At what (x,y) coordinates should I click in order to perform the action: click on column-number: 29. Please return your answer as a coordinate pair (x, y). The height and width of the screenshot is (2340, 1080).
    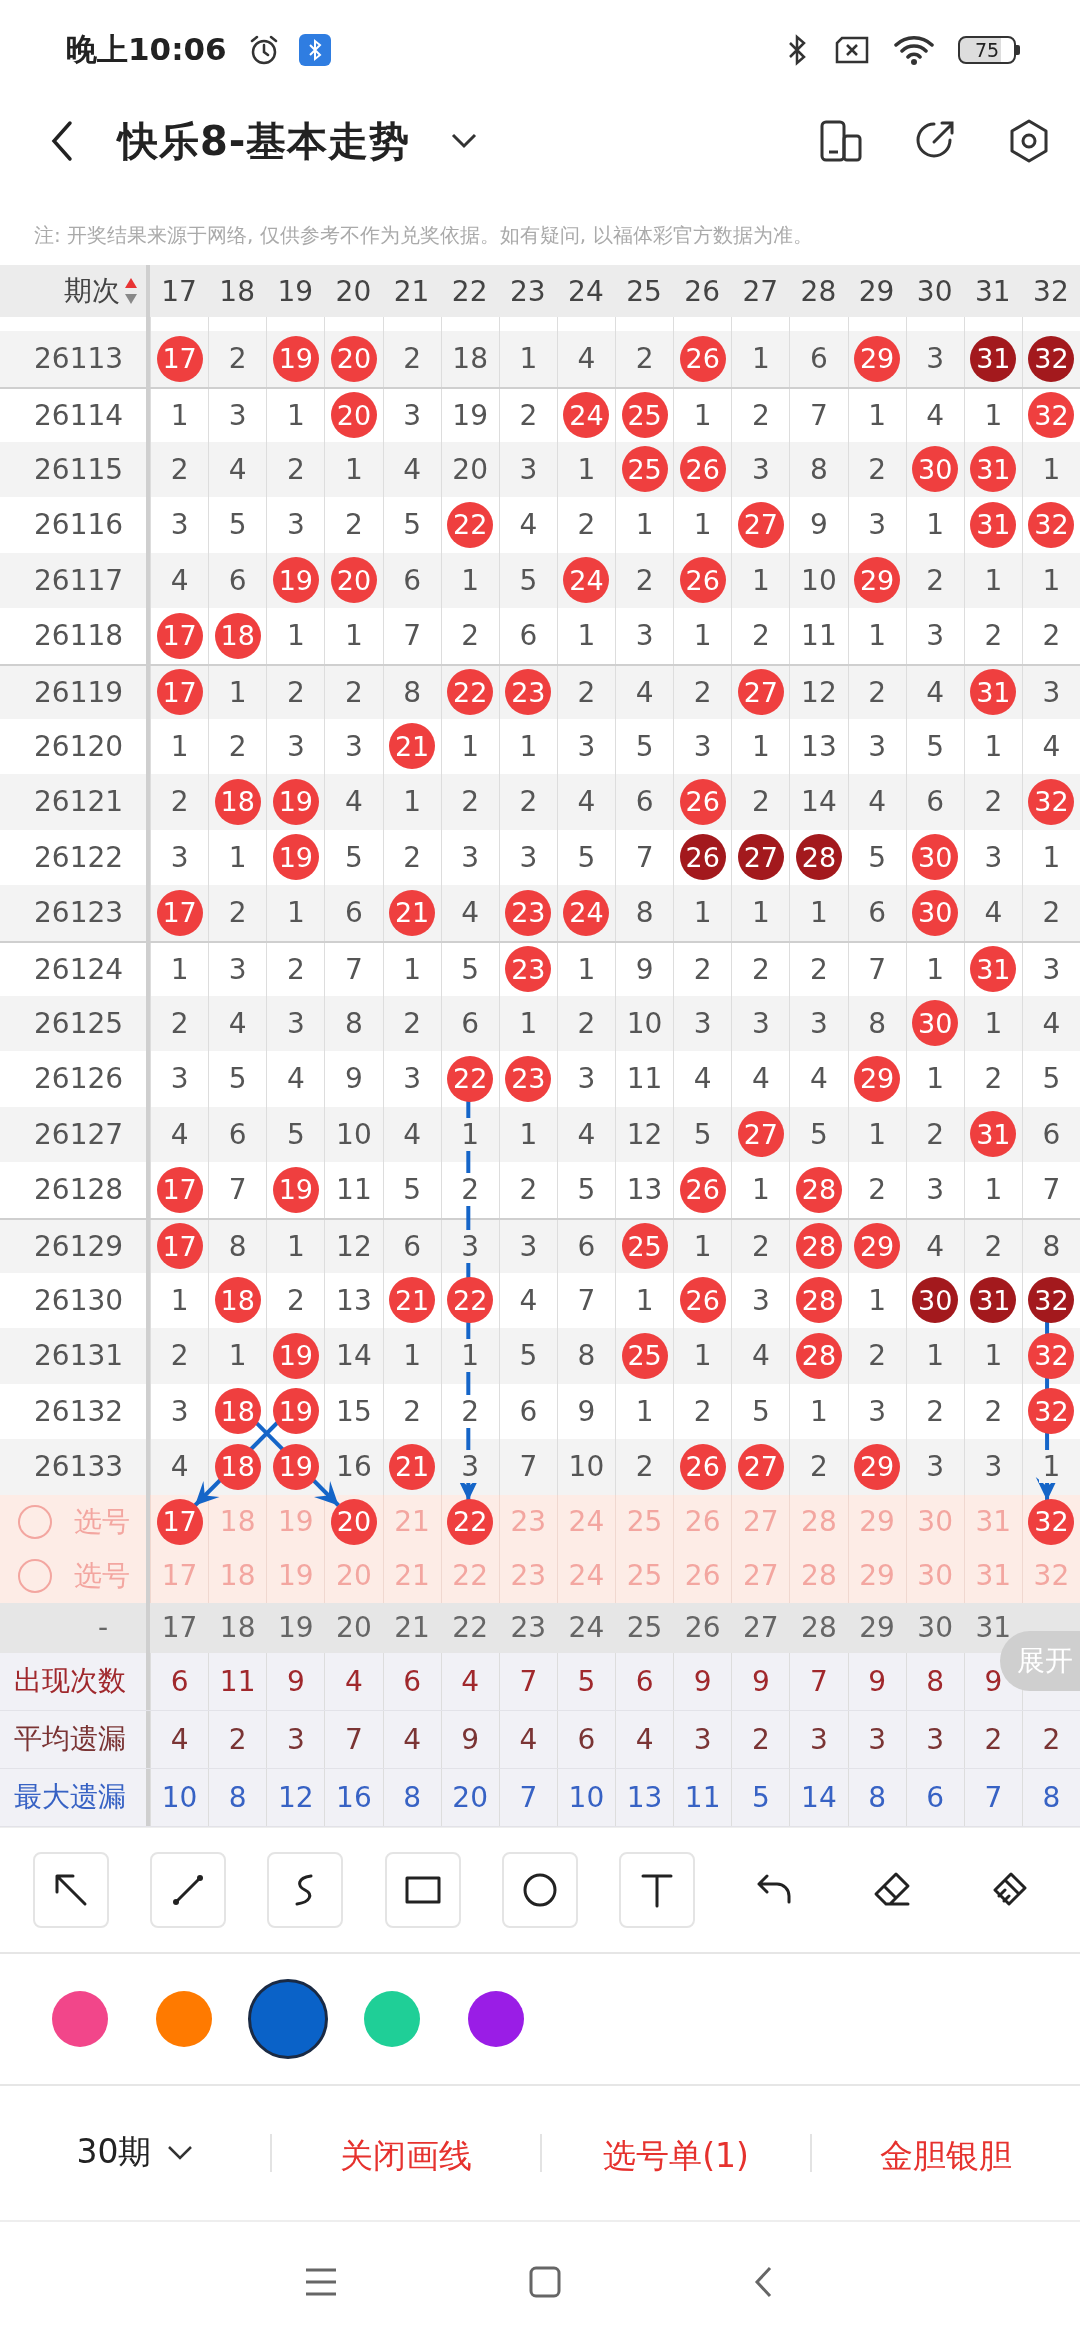
    Looking at the image, I should click on (877, 1627).